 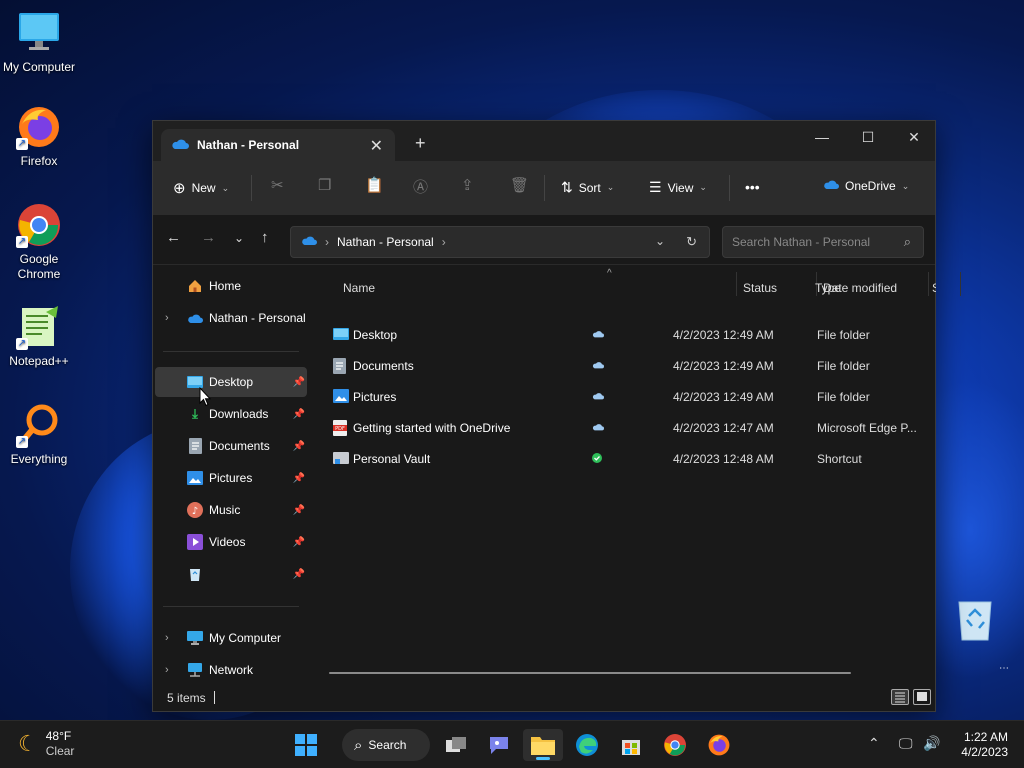 I want to click on horizontal-scrollbar, so click(x=590, y=673).